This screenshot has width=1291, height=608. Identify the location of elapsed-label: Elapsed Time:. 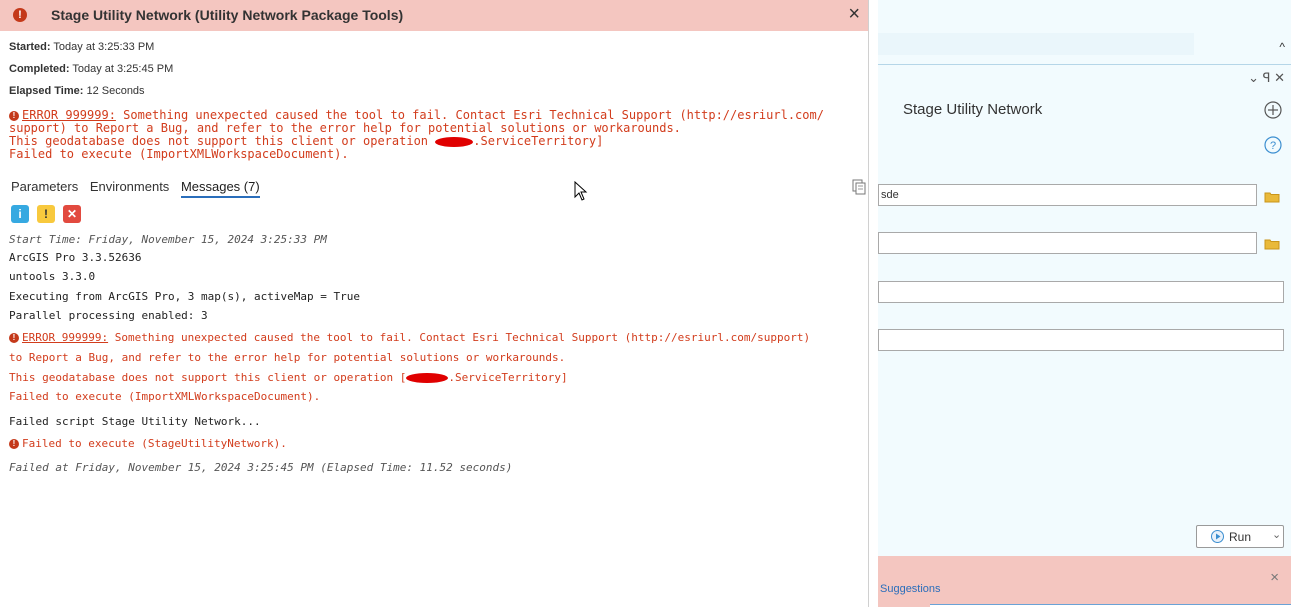
(46, 91).